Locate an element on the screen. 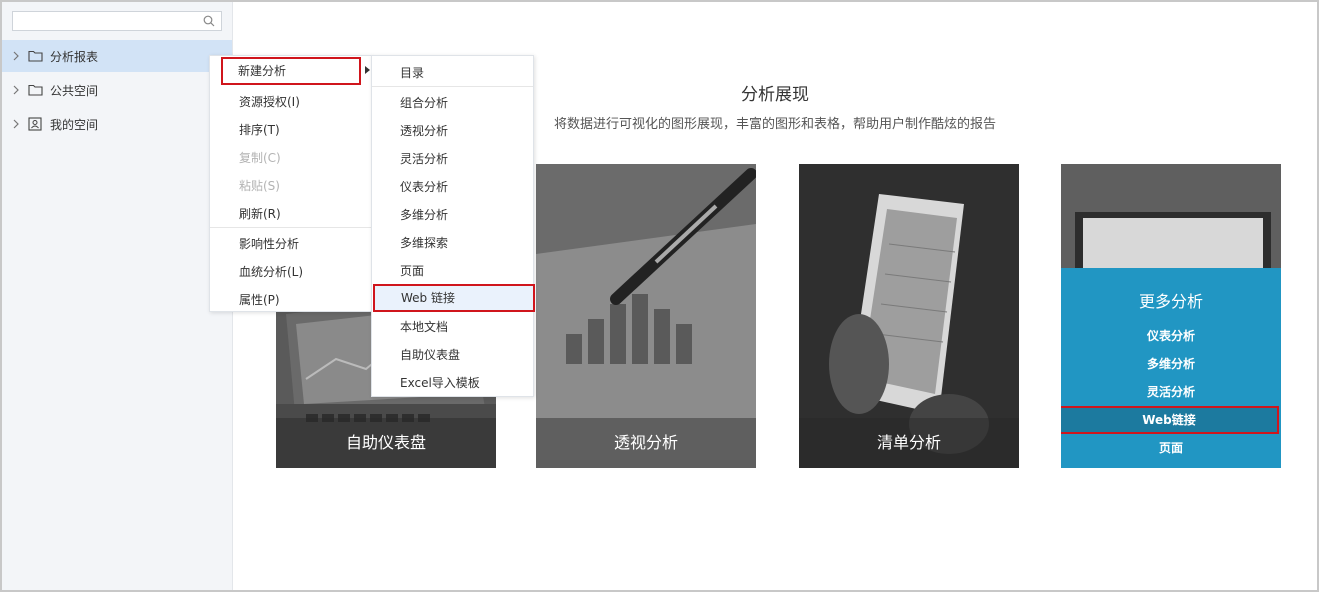  more-analysis-panel: 更多分析 仪表分析 多维分析 灵活分析 Web链接 页面 is located at coordinates (1171, 368).